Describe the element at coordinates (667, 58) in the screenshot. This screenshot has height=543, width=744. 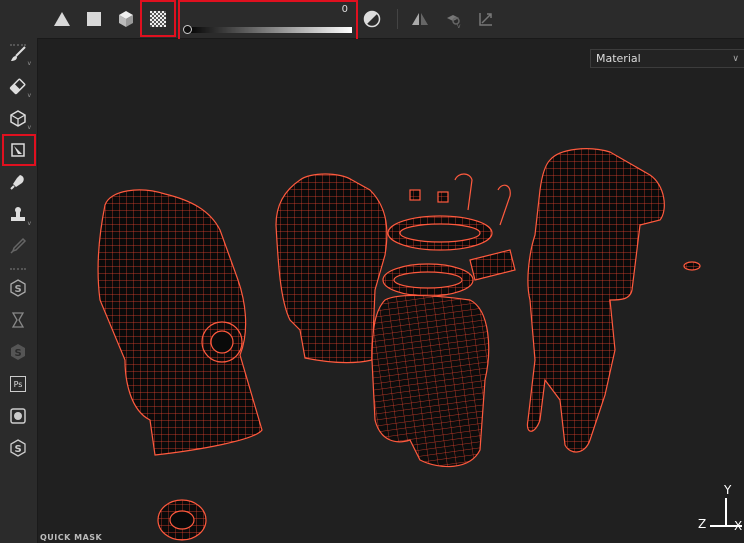
I see `display-mode-select: Material ∨` at that location.